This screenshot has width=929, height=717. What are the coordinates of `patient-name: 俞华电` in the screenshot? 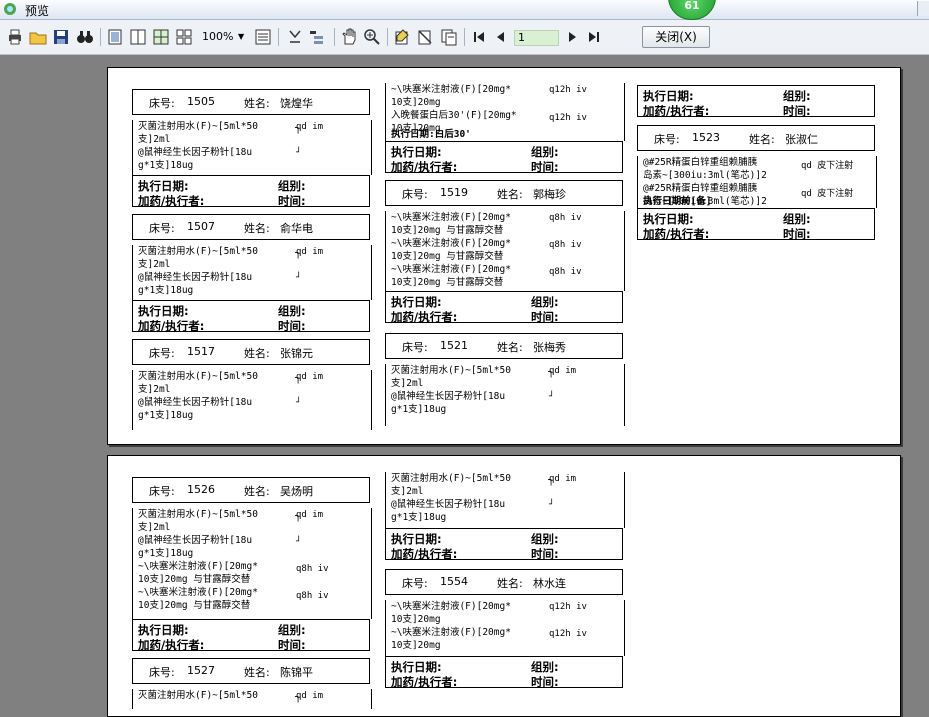 It's located at (296, 228).